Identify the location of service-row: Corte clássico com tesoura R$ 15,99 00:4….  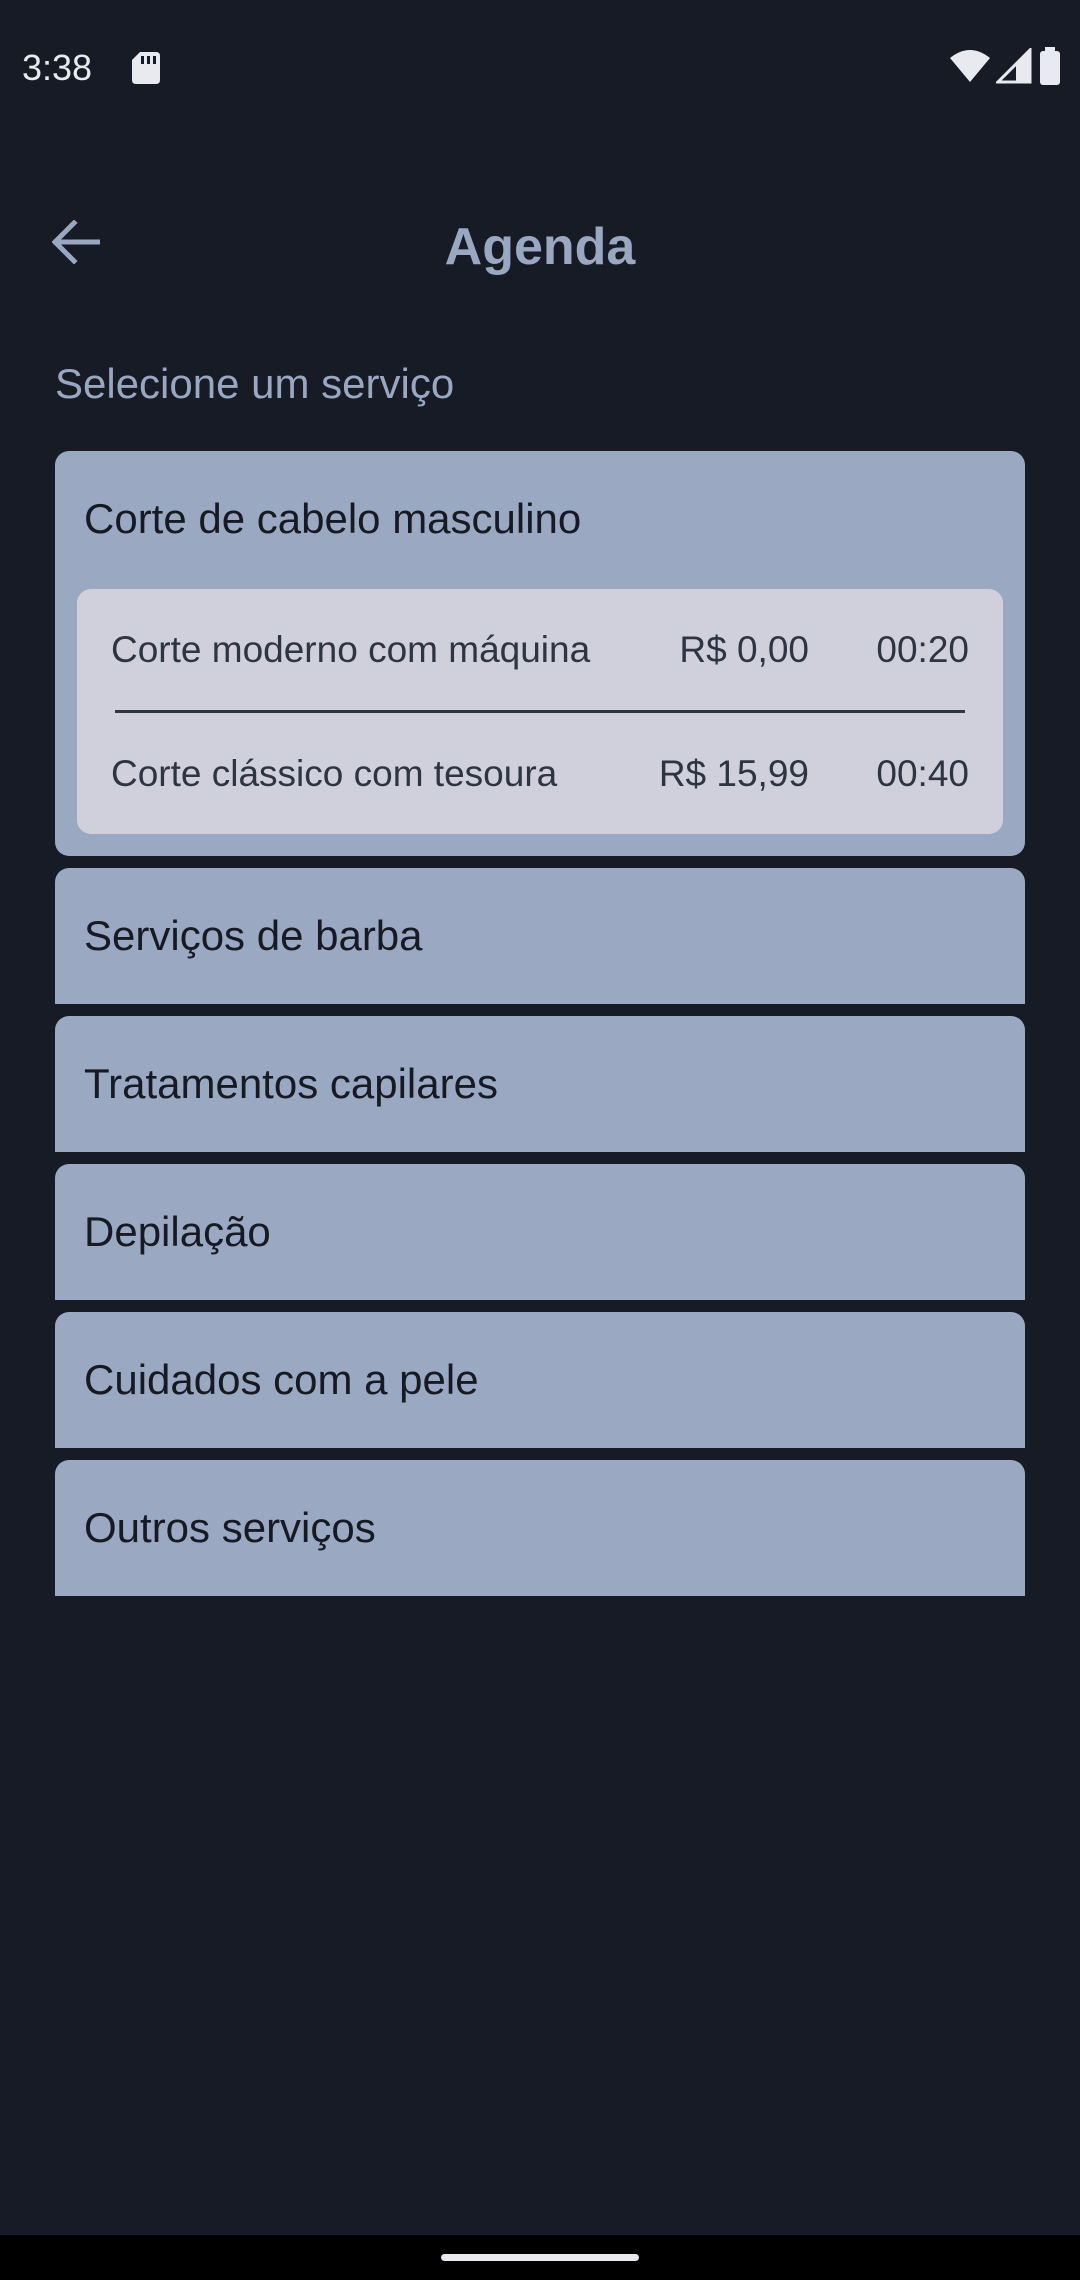
(540, 773).